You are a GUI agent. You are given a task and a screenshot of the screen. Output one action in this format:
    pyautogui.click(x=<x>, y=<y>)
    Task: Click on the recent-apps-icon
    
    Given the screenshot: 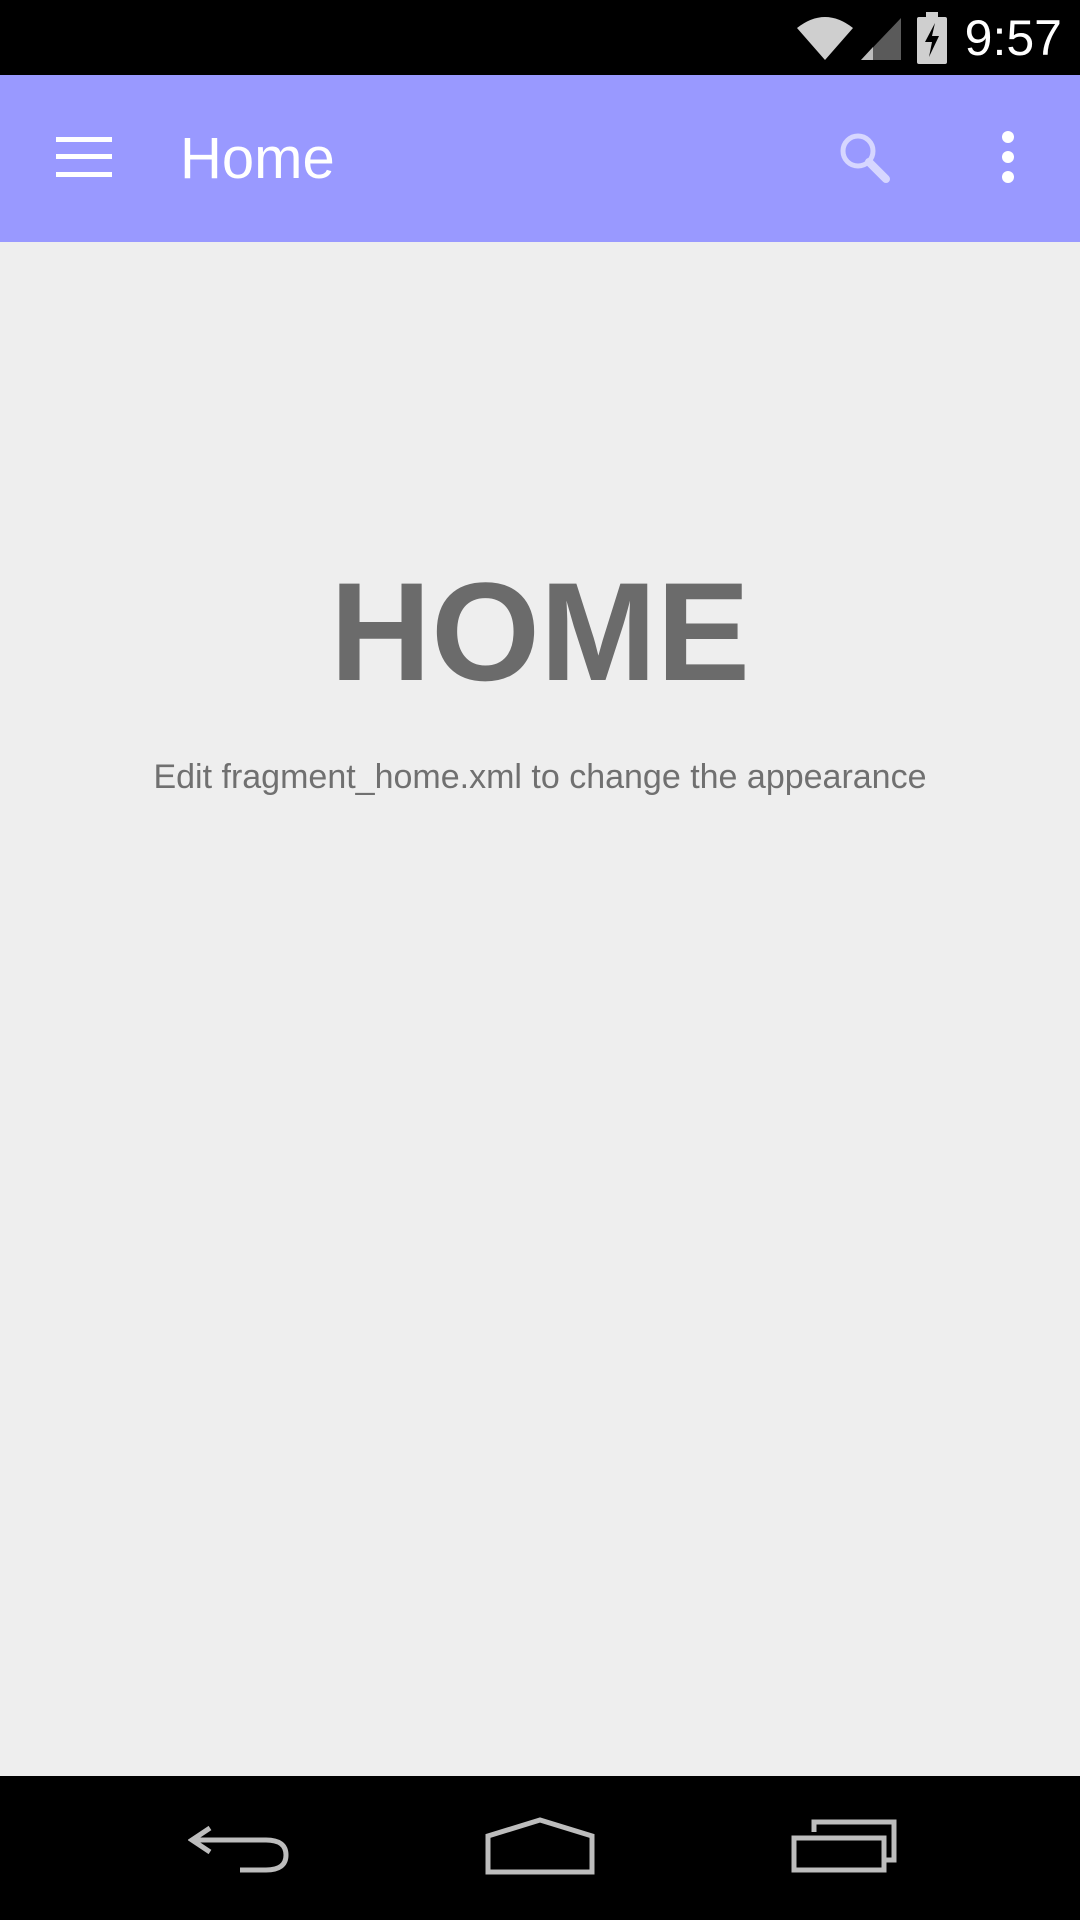 What is the action you would take?
    pyautogui.click(x=844, y=1848)
    